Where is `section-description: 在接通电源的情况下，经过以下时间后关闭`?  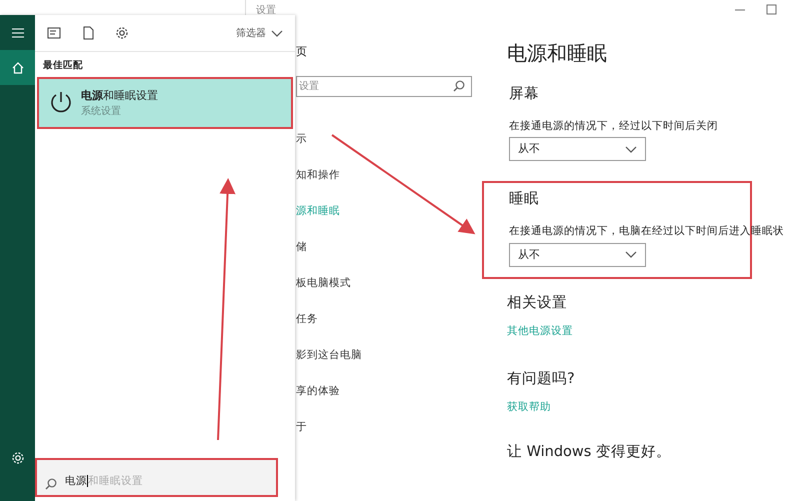
section-description: 在接通电源的情况下，经过以下时间后关闭 is located at coordinates (613, 126).